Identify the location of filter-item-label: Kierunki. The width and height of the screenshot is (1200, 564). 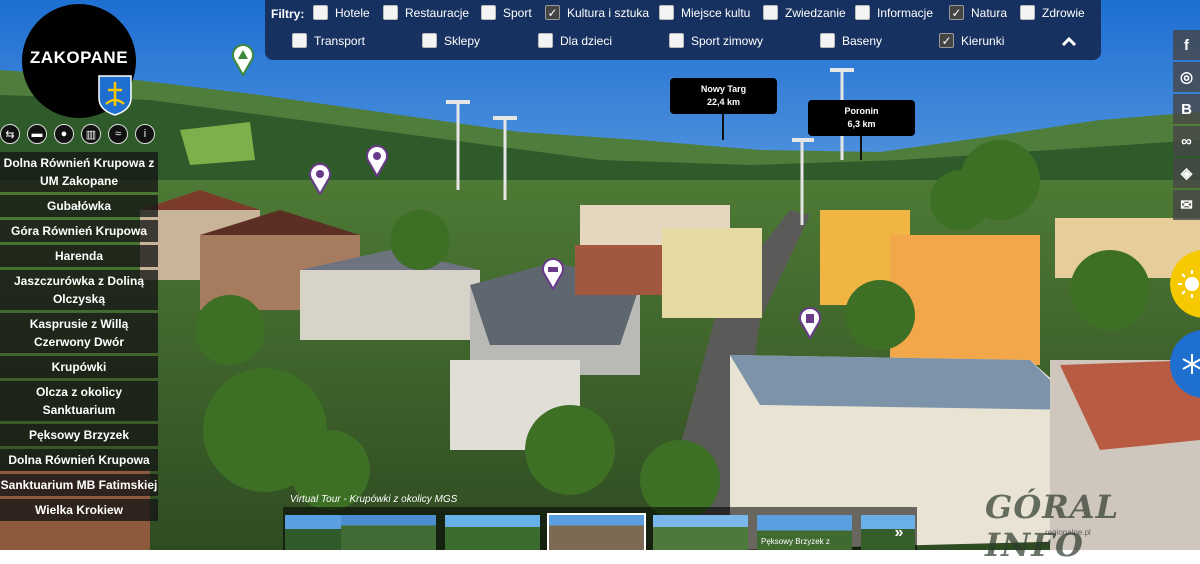
(983, 40).